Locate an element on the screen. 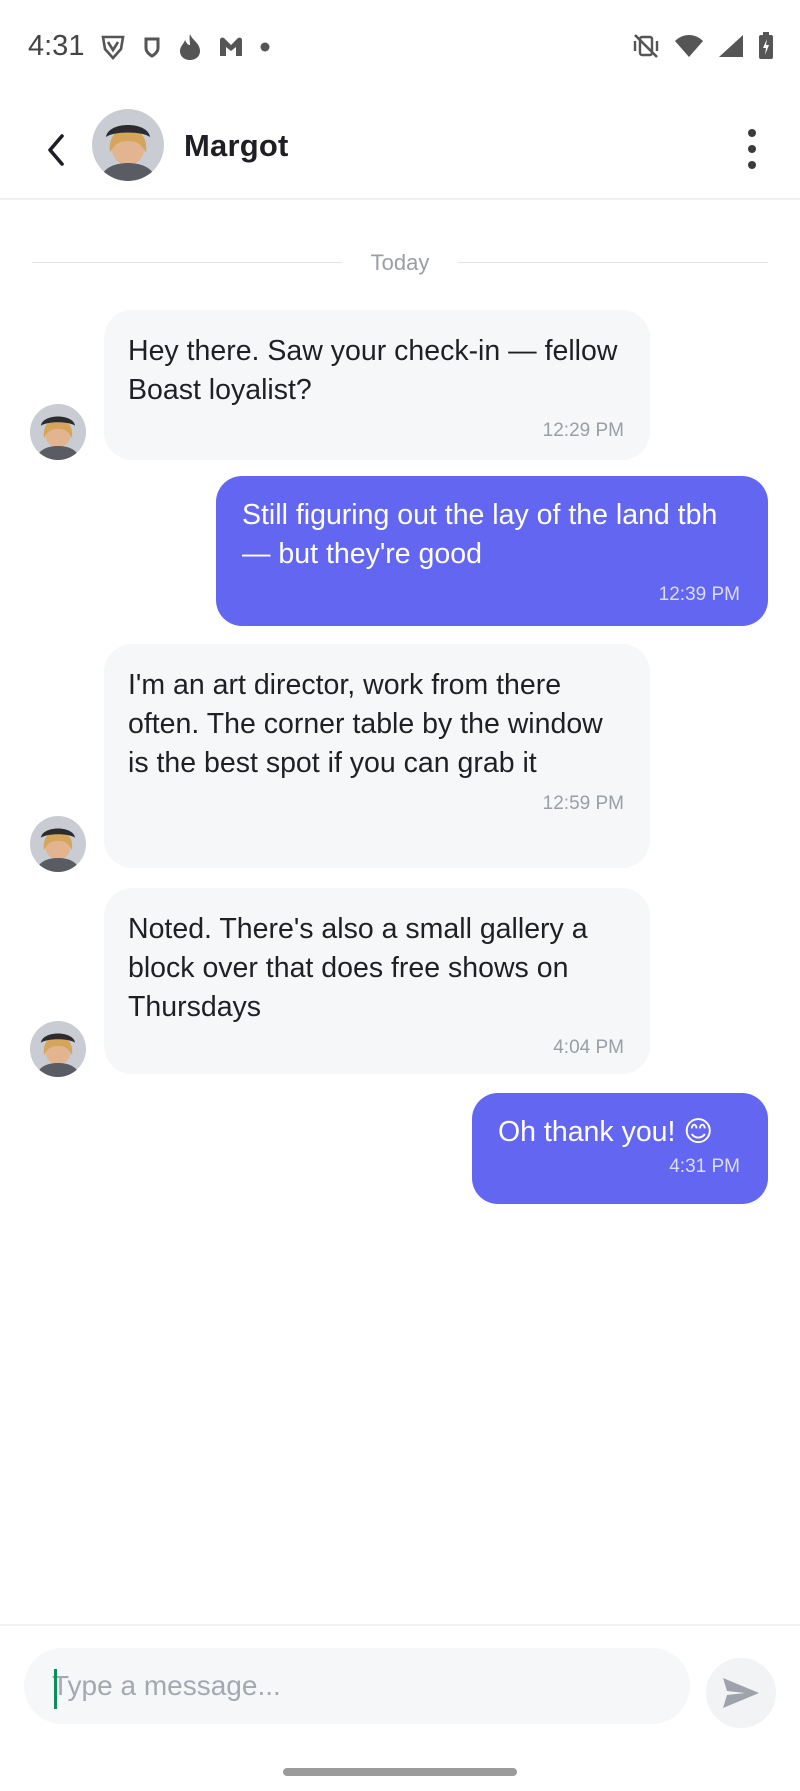  date-separator: Today is located at coordinates (400, 263).